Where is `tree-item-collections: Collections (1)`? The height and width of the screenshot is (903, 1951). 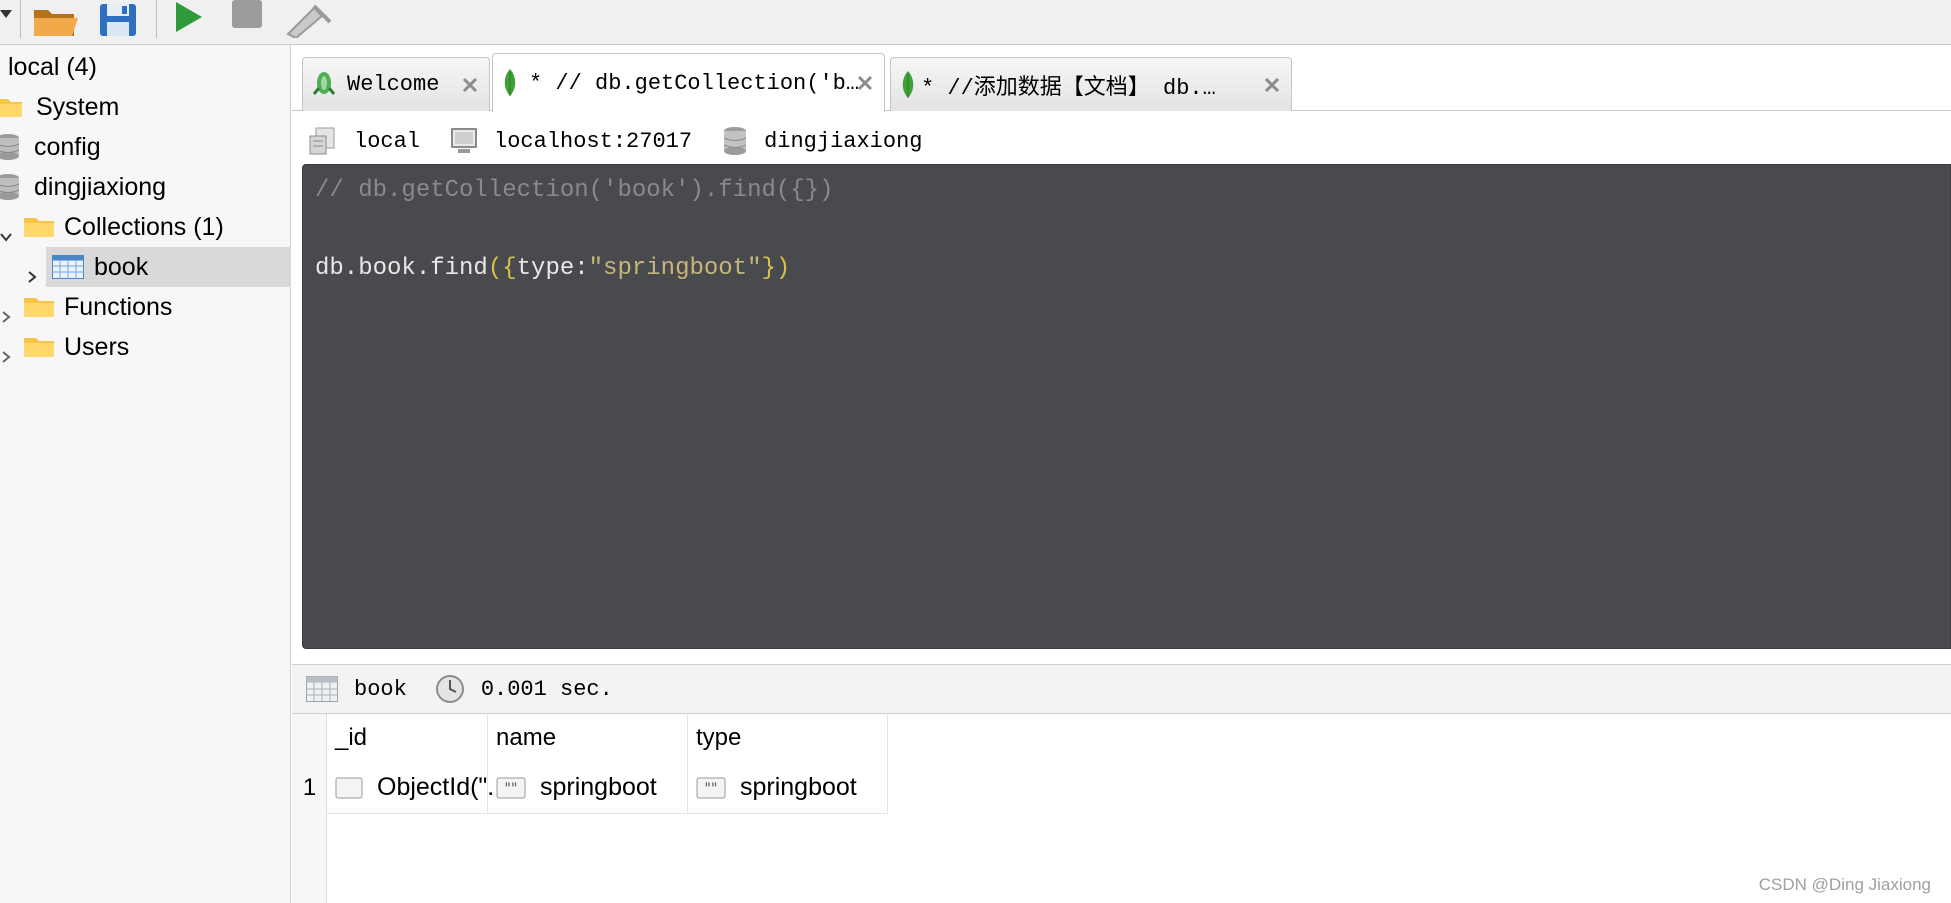
tree-item-collections: Collections (1) is located at coordinates (145, 227).